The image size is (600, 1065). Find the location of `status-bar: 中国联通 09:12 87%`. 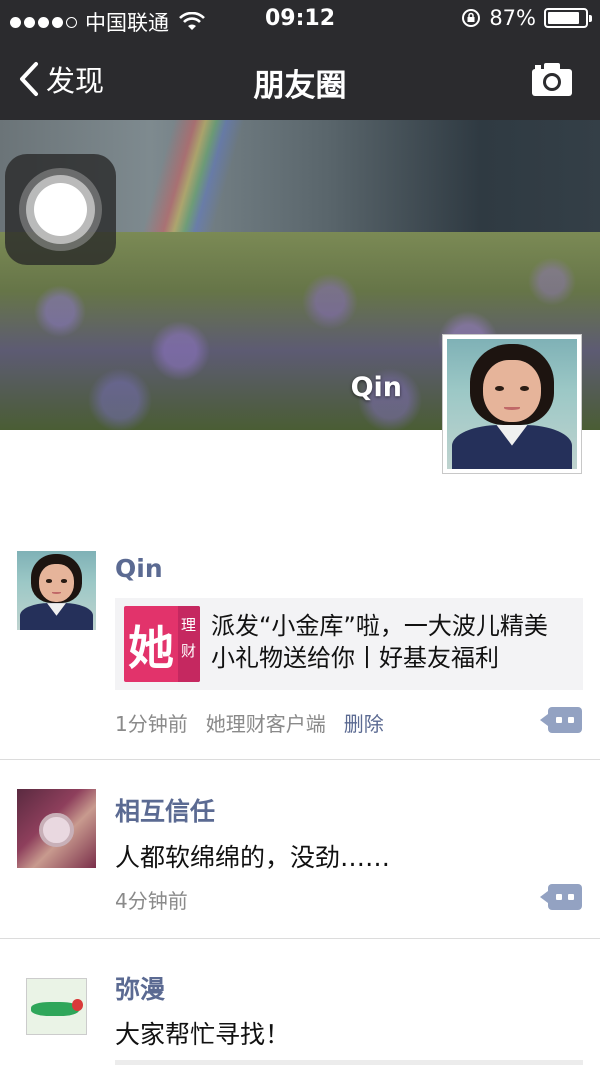

status-bar: 中国联通 09:12 87% is located at coordinates (300, 20).